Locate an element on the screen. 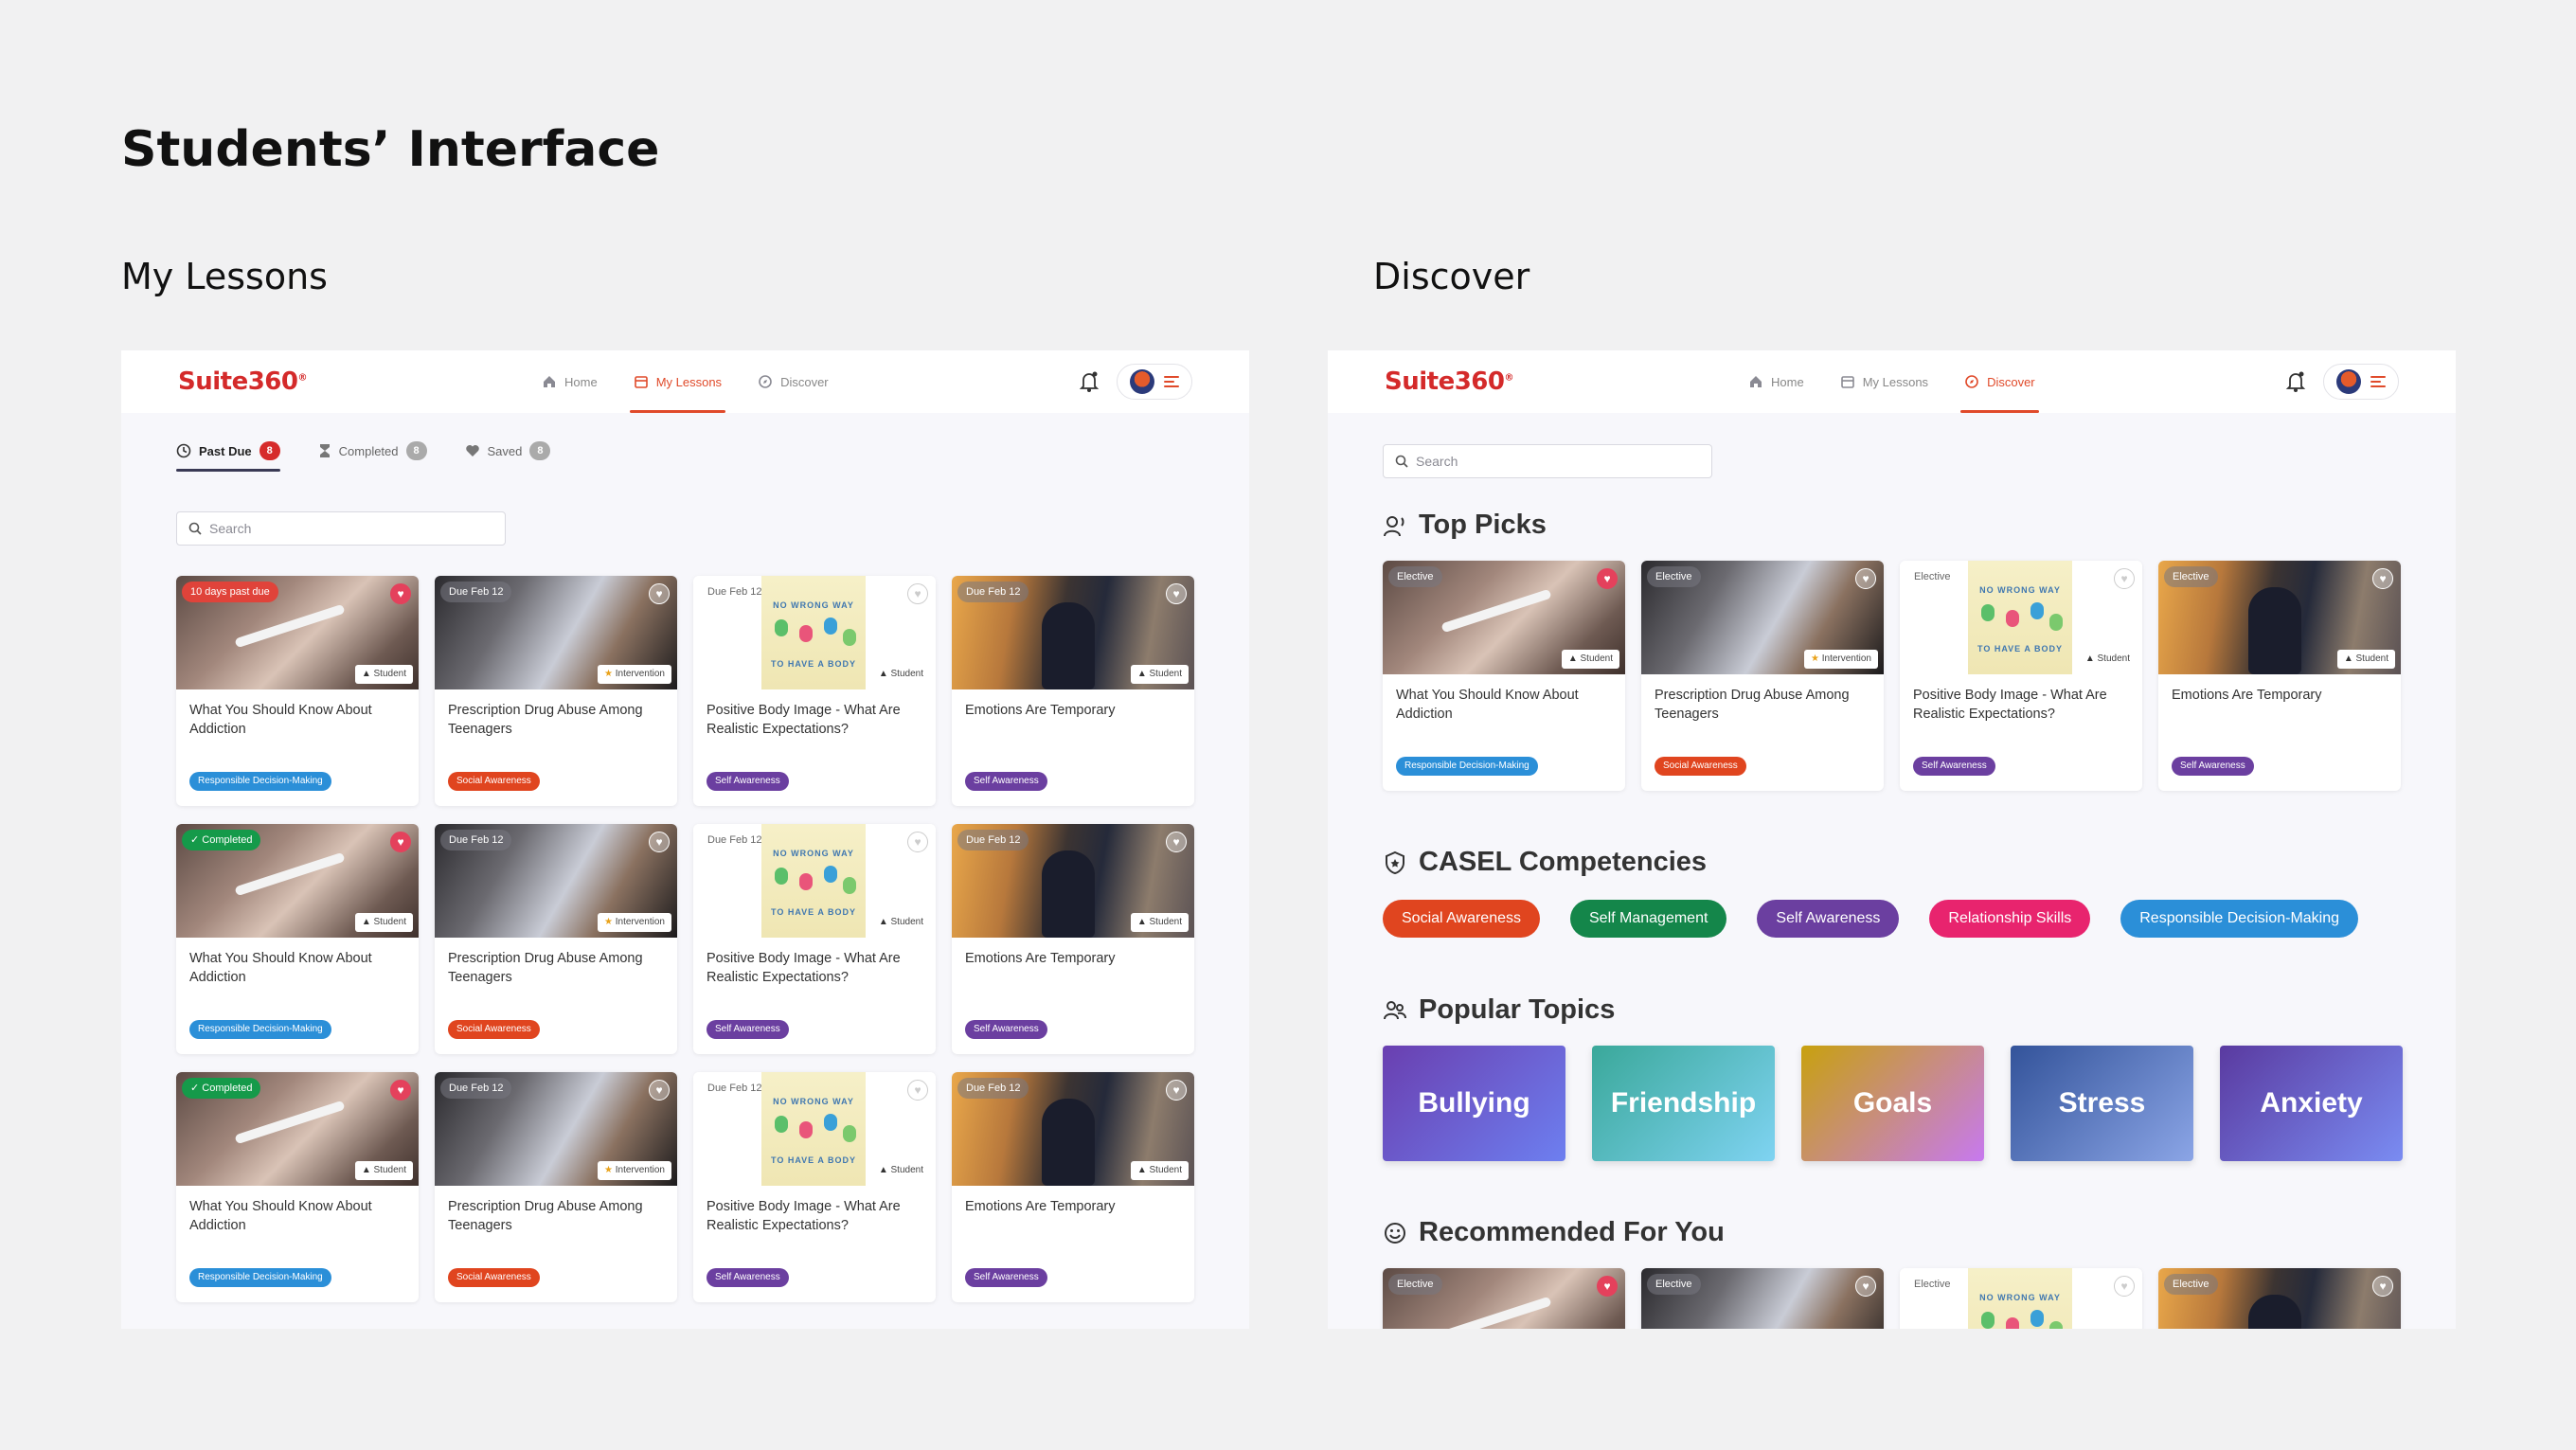  topic-tiles: Bullying Friendship Goals Stress Anxiety is located at coordinates (1893, 1103).